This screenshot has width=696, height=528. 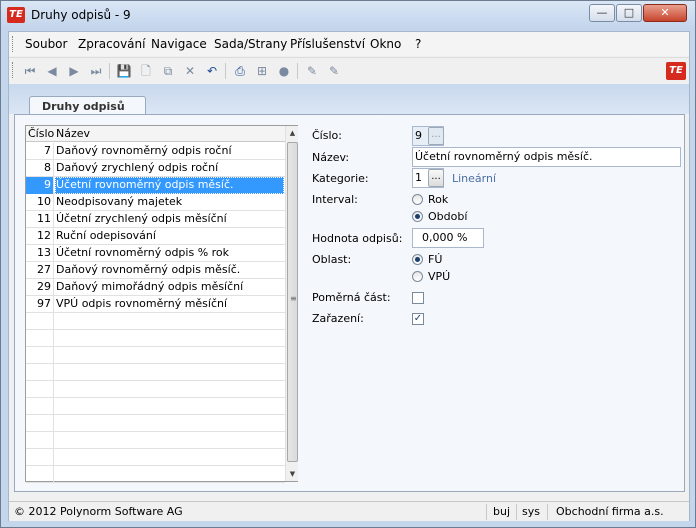 What do you see at coordinates (546, 157) in the screenshot?
I see `nazev-field: Účetní rovnoměrný odpis měsíč.` at bounding box center [546, 157].